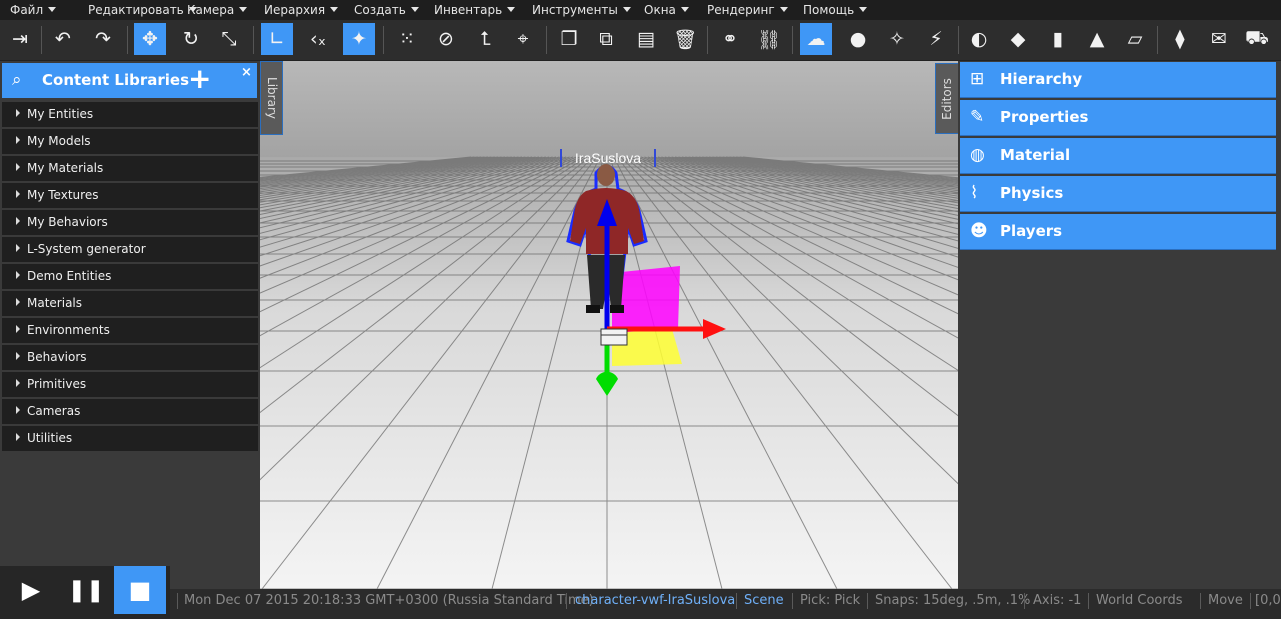  I want to click on library-item-my-materials: My Materials, so click(130, 168).